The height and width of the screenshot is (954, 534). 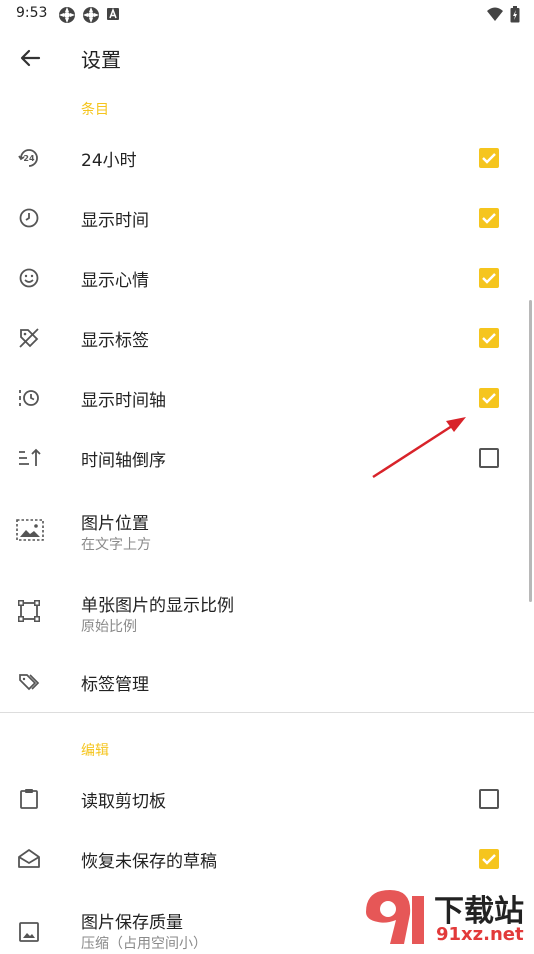 What do you see at coordinates (447, 916) in the screenshot?
I see `watermark: 下载站 91xz.net` at bounding box center [447, 916].